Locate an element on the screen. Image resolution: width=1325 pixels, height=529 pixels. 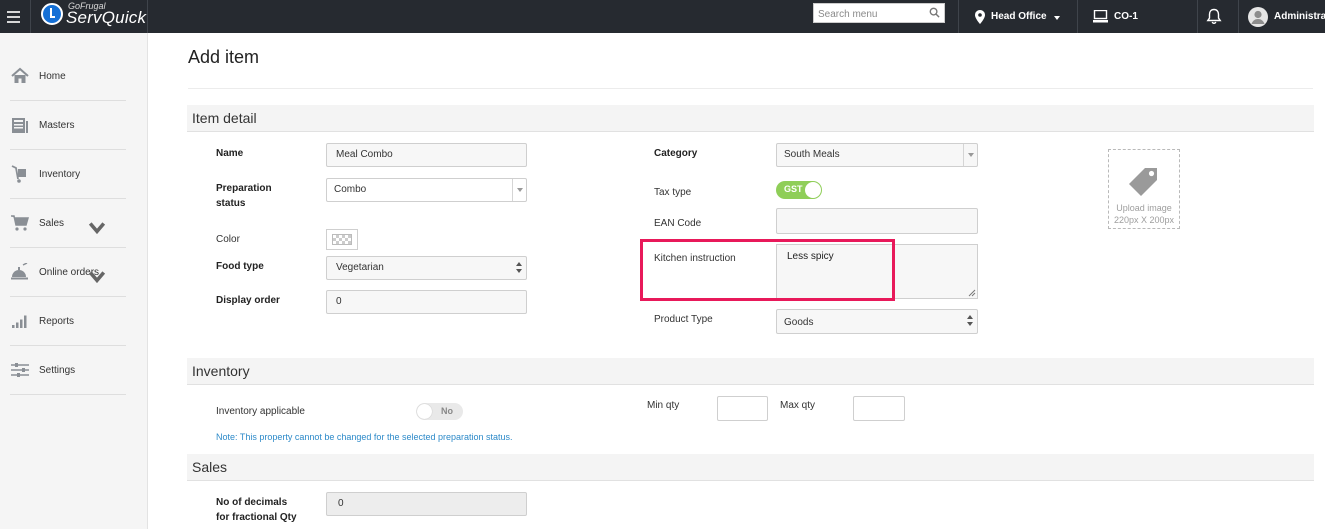
upload-image-button: Upload image 220px X 200px is located at coordinates (1144, 189).